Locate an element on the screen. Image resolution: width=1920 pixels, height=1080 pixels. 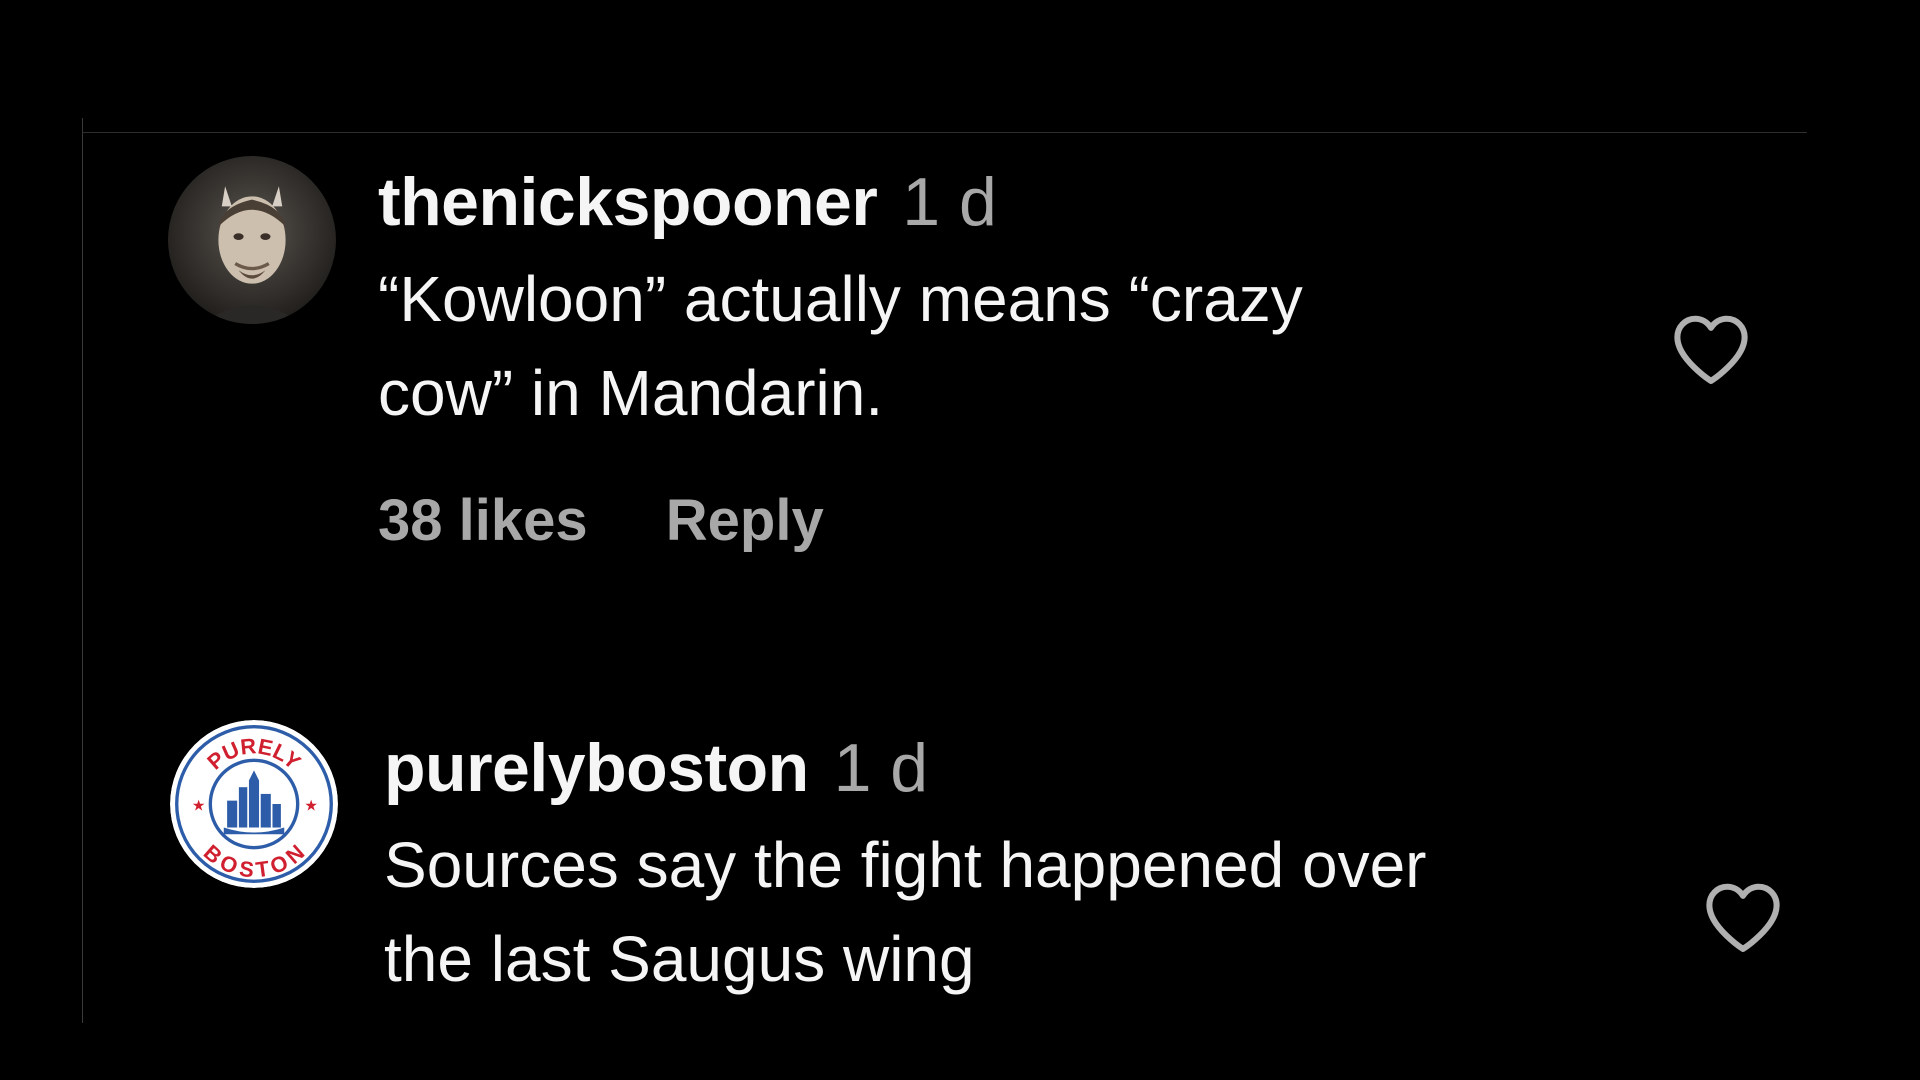
comment-text-line: Sources say the fight happened over is located at coordinates (905, 865).